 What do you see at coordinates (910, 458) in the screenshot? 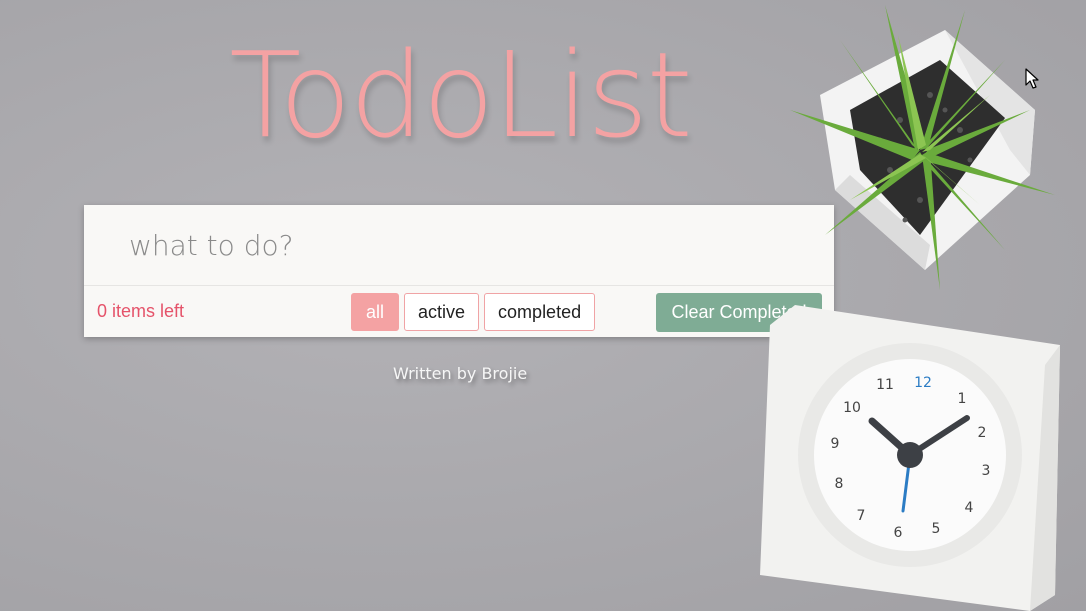
I see `clock-icon: 12 1 2 3 4 5 6 7 8 9 10 11` at bounding box center [910, 458].